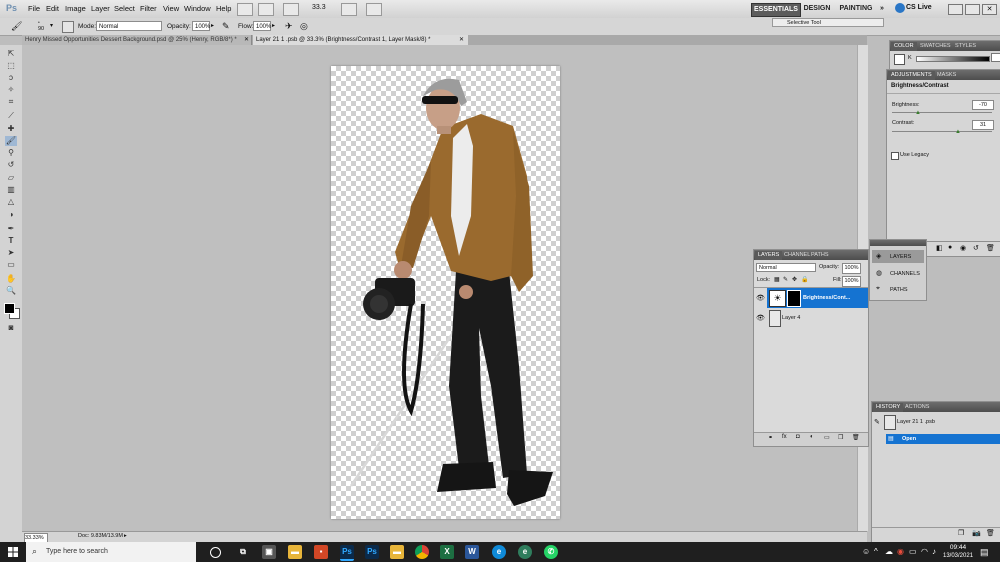 The image size is (1000, 562). What do you see at coordinates (304, 26) in the screenshot?
I see `pressure-size-icon: ◎` at bounding box center [304, 26].